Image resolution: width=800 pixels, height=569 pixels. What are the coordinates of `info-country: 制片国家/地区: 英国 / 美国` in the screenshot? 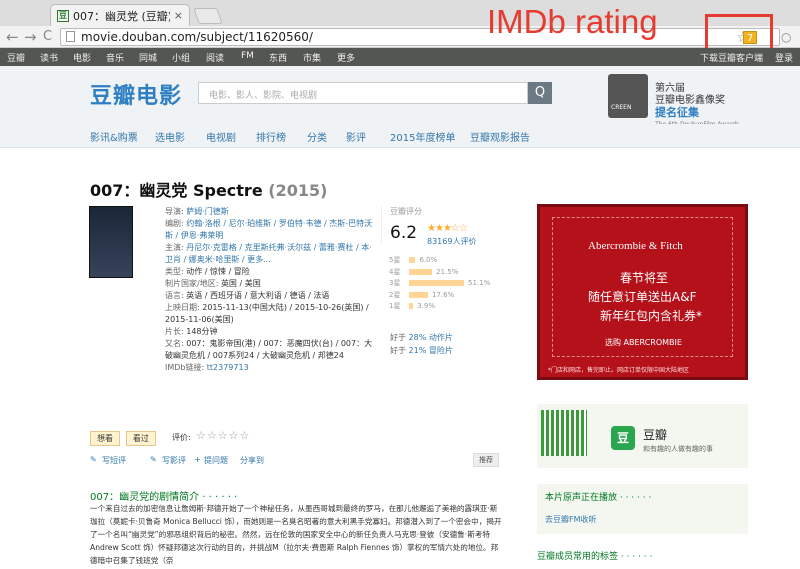 It's located at (270, 284).